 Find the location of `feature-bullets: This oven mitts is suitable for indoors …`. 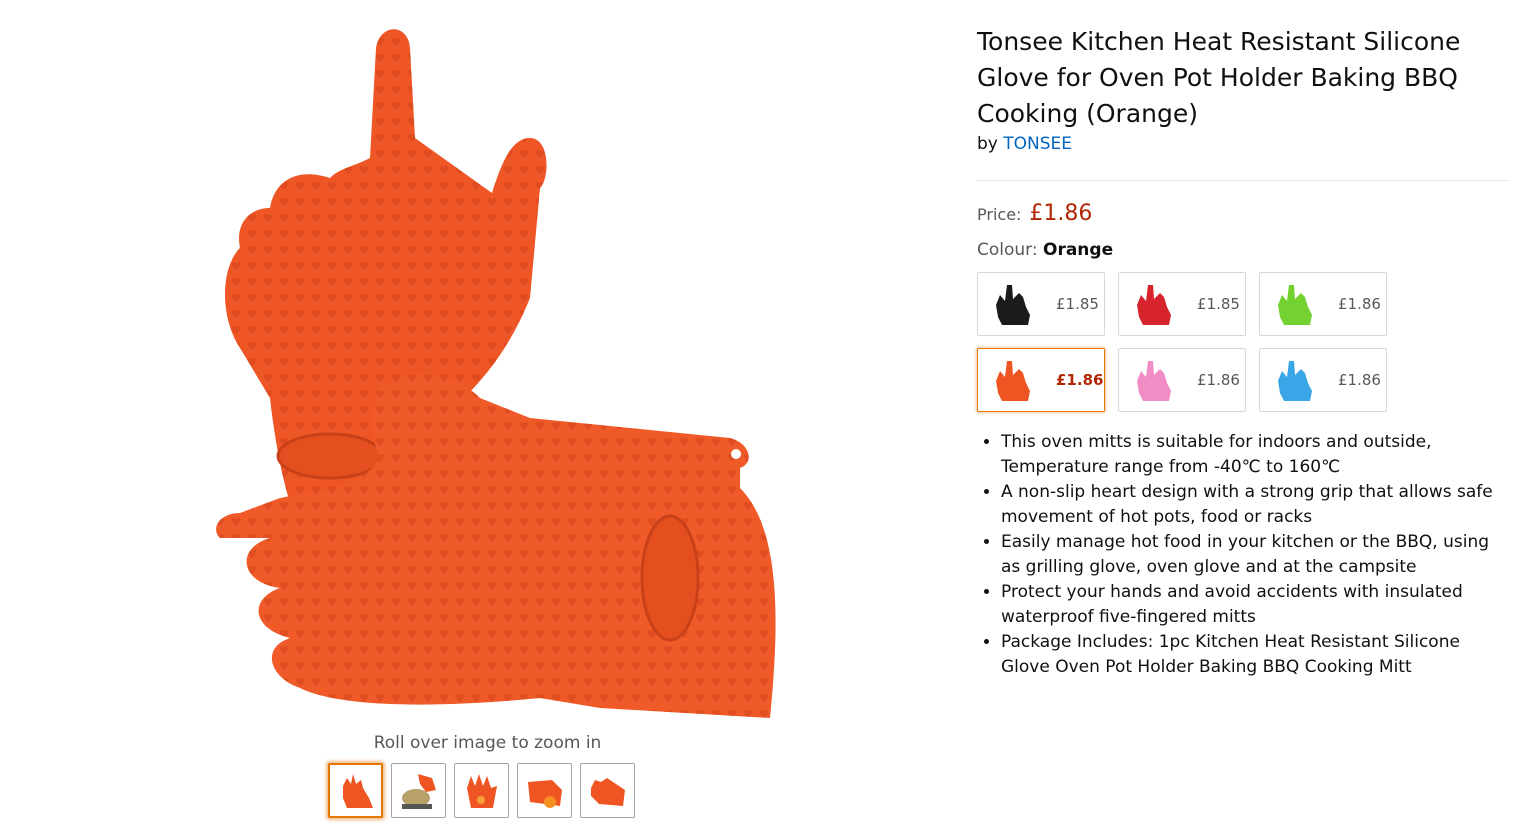

feature-bullets: This oven mitts is suitable for indoors … is located at coordinates (1243, 555).